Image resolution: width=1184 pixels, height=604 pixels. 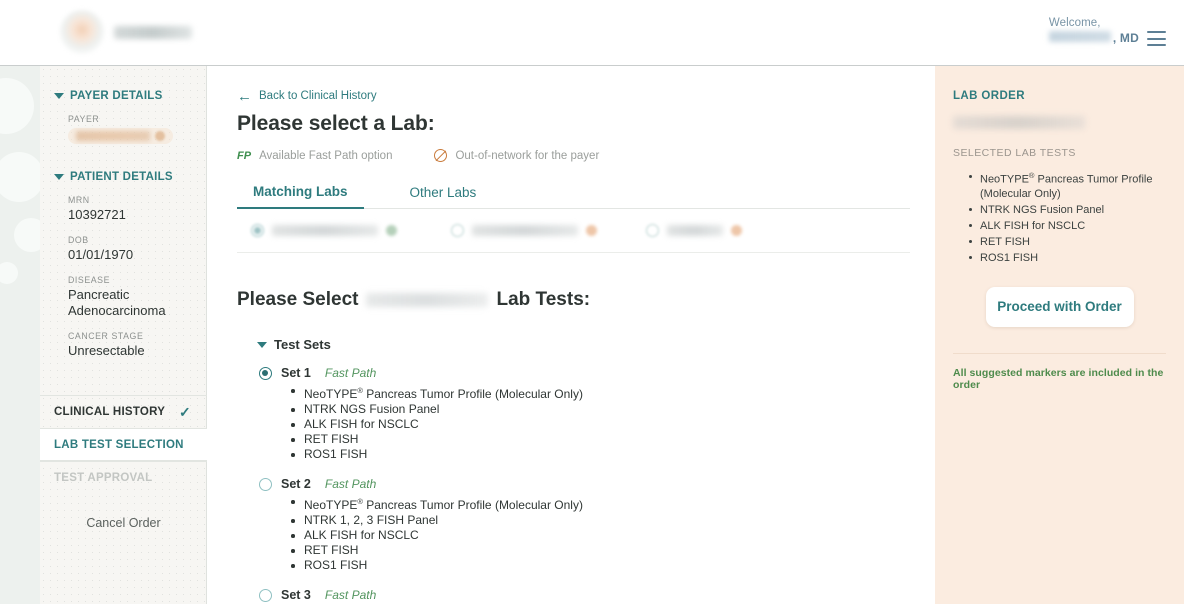 What do you see at coordinates (119, 444) in the screenshot?
I see `step-label: LAB TEST SELECTION` at bounding box center [119, 444].